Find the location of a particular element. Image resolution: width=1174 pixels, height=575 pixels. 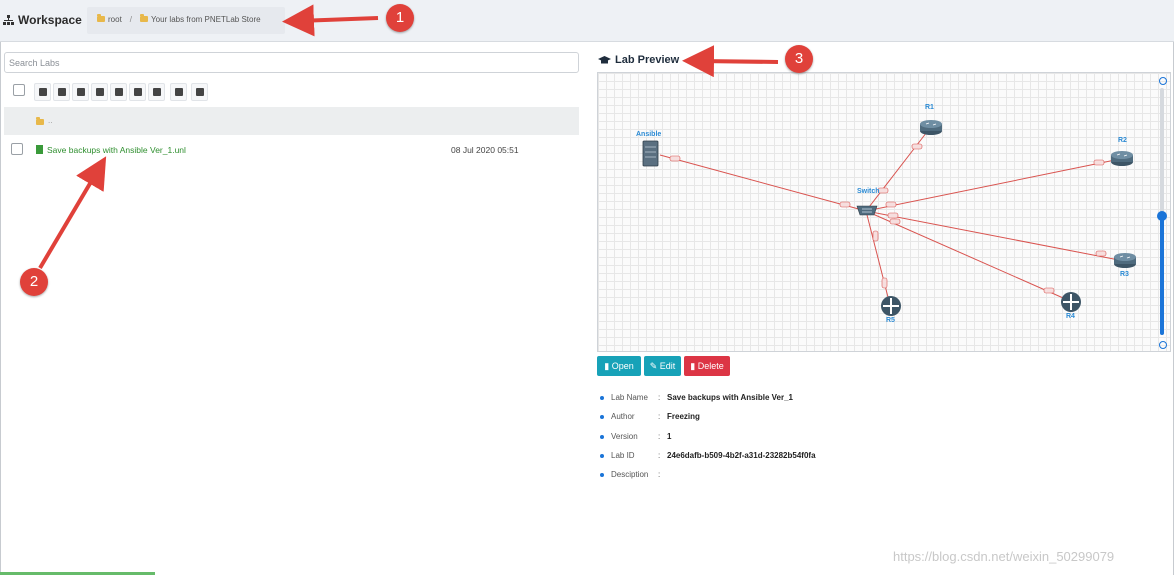

node-label-r3: R3 is located at coordinates (1124, 274).